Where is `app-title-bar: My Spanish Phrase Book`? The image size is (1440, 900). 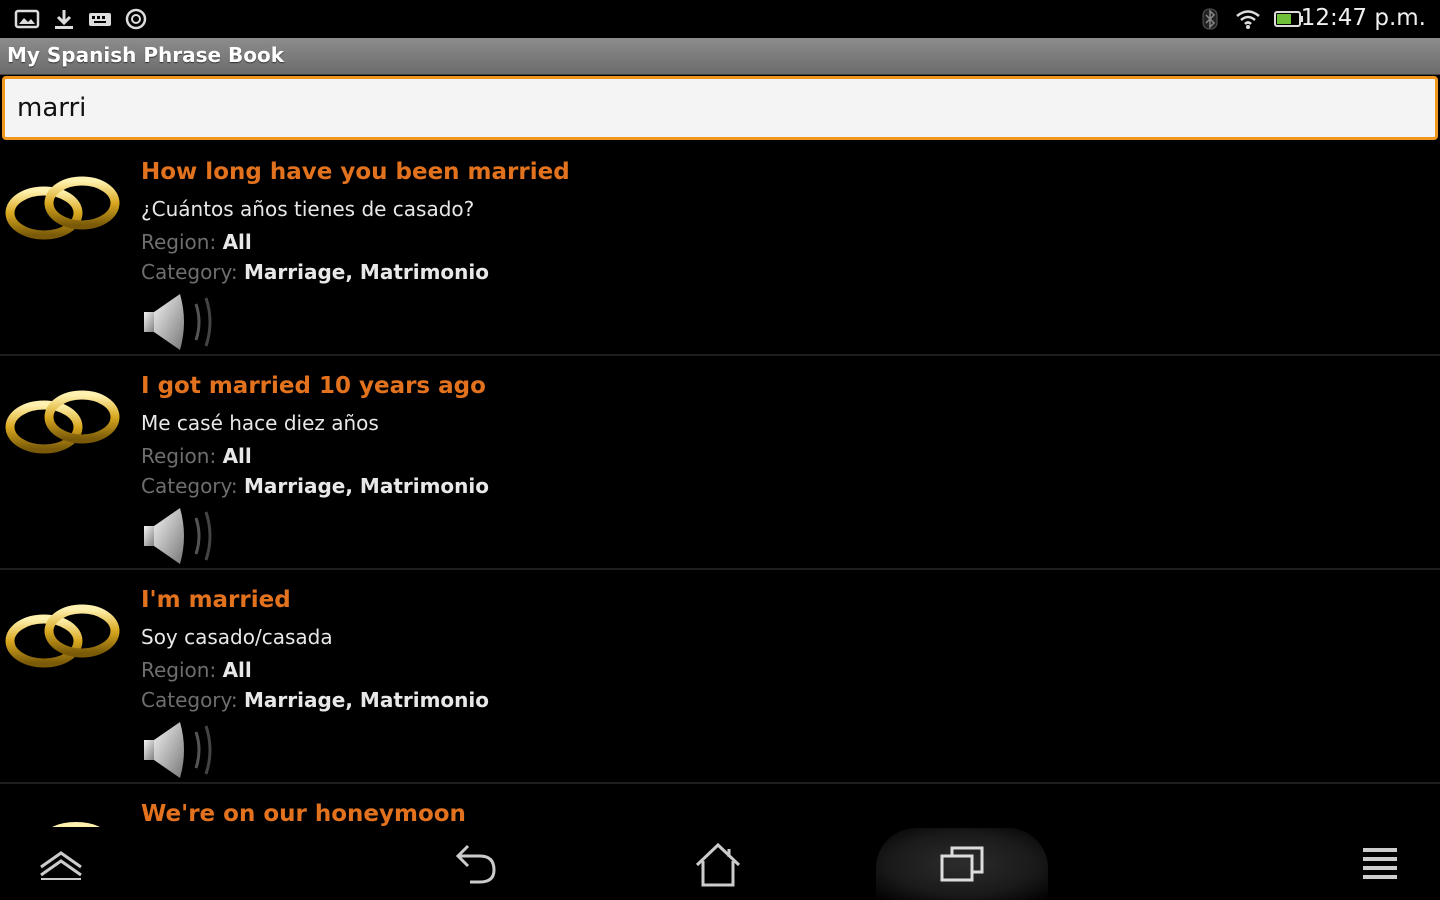
app-title-bar: My Spanish Phrase Book is located at coordinates (720, 56).